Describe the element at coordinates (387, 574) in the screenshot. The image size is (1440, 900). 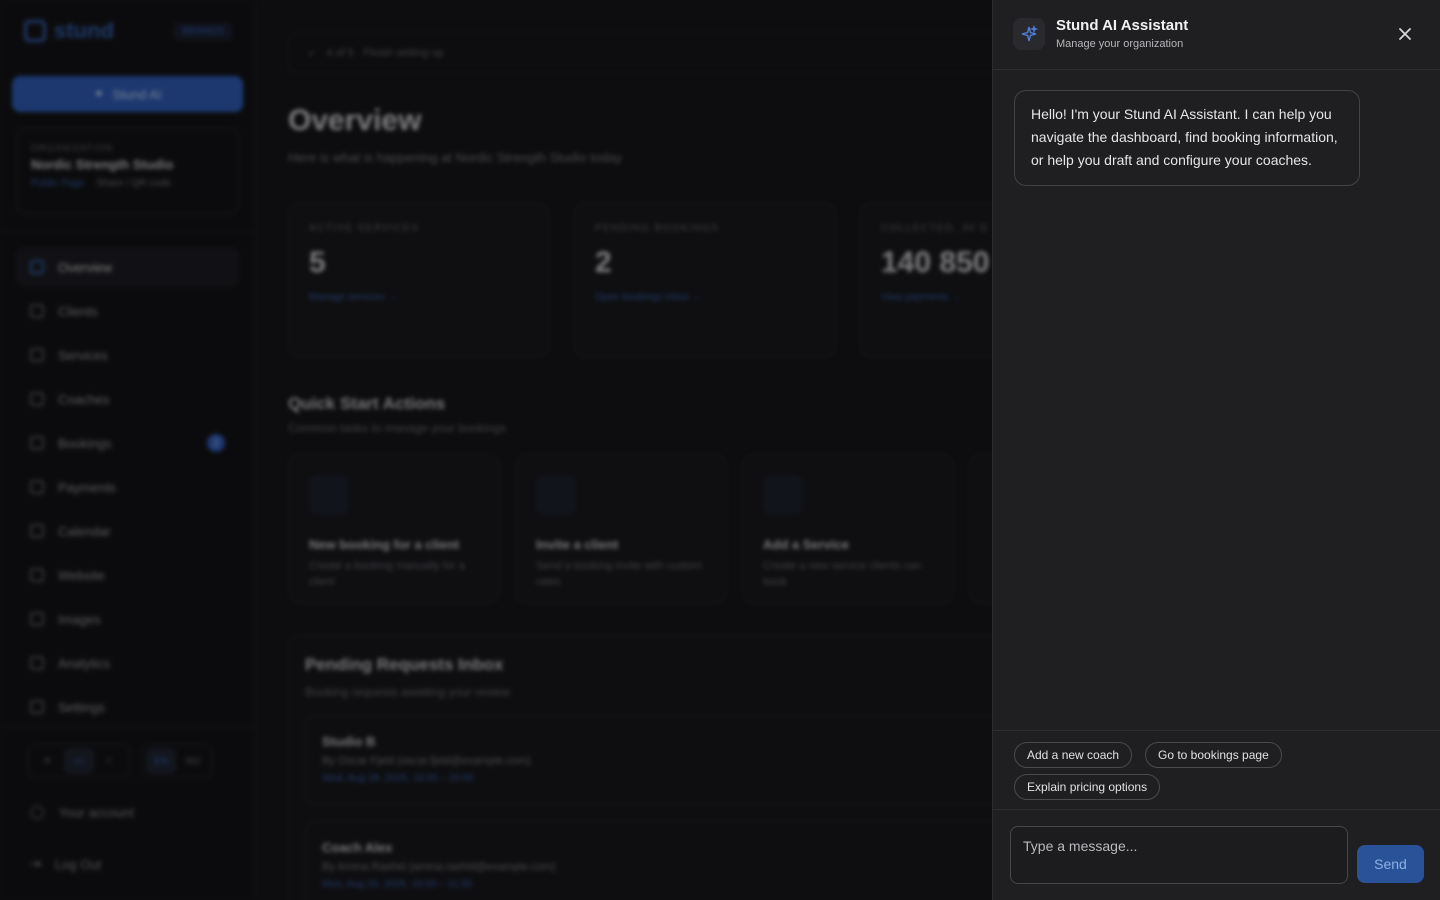
I see `quick-action-desc: Create a booking manually for a client` at that location.